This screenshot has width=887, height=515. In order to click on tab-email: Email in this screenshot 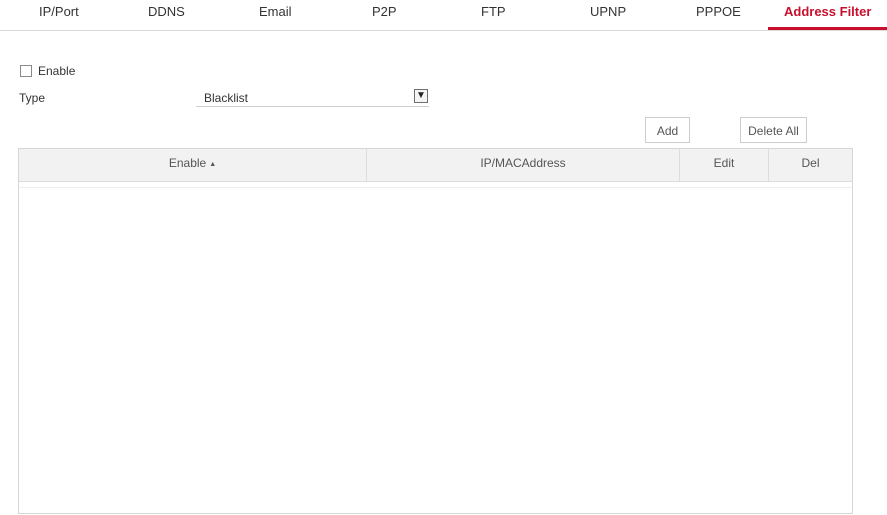, I will do `click(275, 11)`.